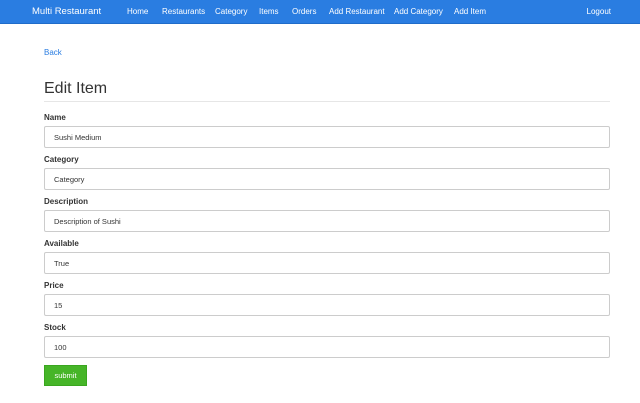  What do you see at coordinates (137, 11) in the screenshot?
I see `nav-home: Home` at bounding box center [137, 11].